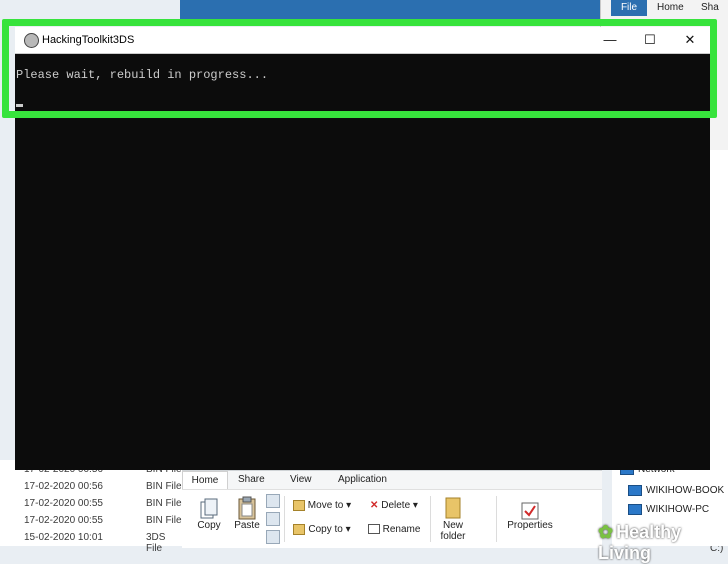 The width and height of the screenshot is (728, 564). Describe the element at coordinates (374, 505) in the screenshot. I see `delete-icon: ✕` at that location.